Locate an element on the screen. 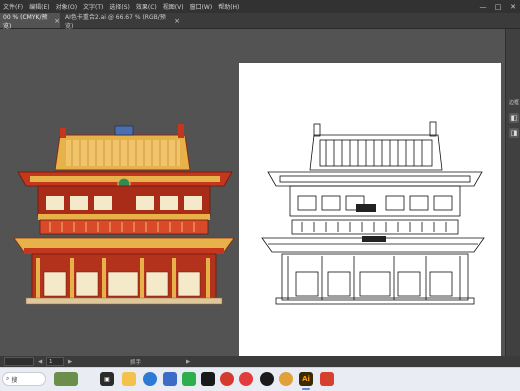 The width and height of the screenshot is (520, 391). search-text: 搜 is located at coordinates (14, 380).